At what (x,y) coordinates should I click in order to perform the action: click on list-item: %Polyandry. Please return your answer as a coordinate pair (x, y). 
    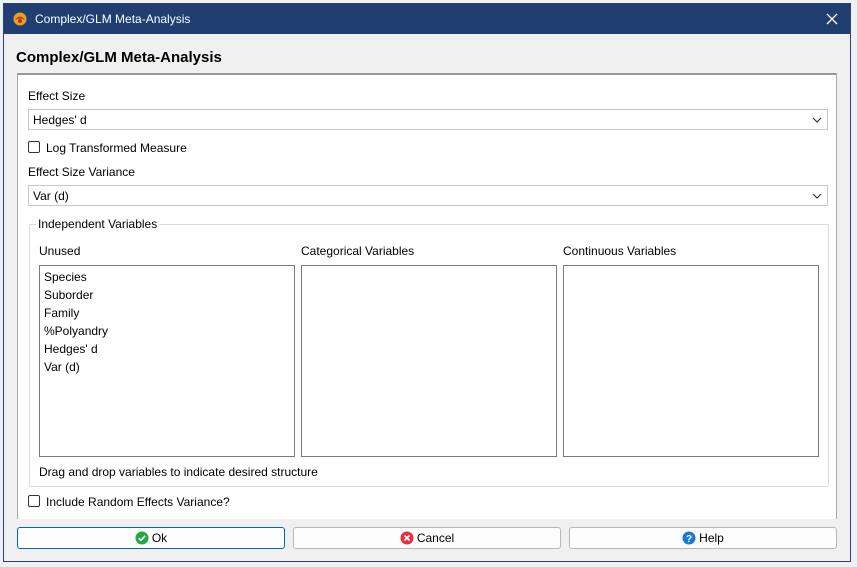
    Looking at the image, I should click on (167, 331).